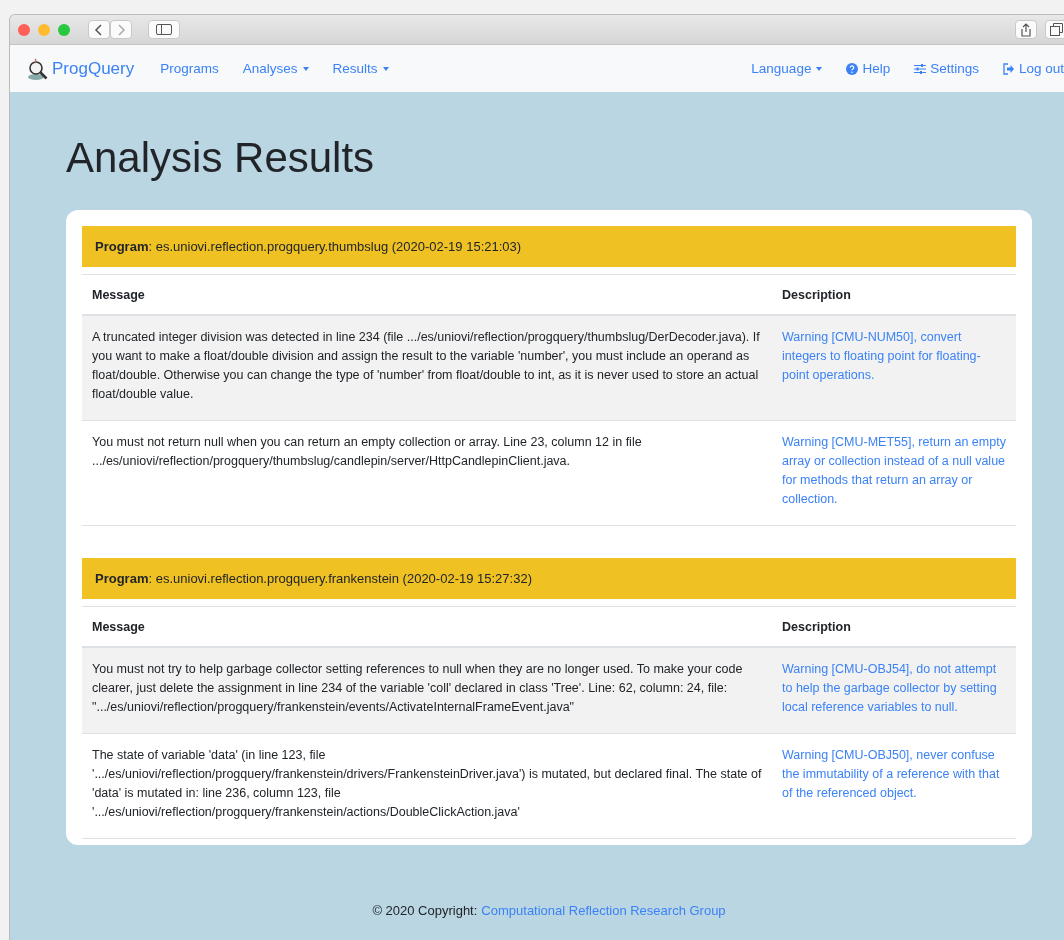 This screenshot has width=1064, height=940. Describe the element at coordinates (93, 68) in the screenshot. I see `brand-link: ProgQuery` at that location.